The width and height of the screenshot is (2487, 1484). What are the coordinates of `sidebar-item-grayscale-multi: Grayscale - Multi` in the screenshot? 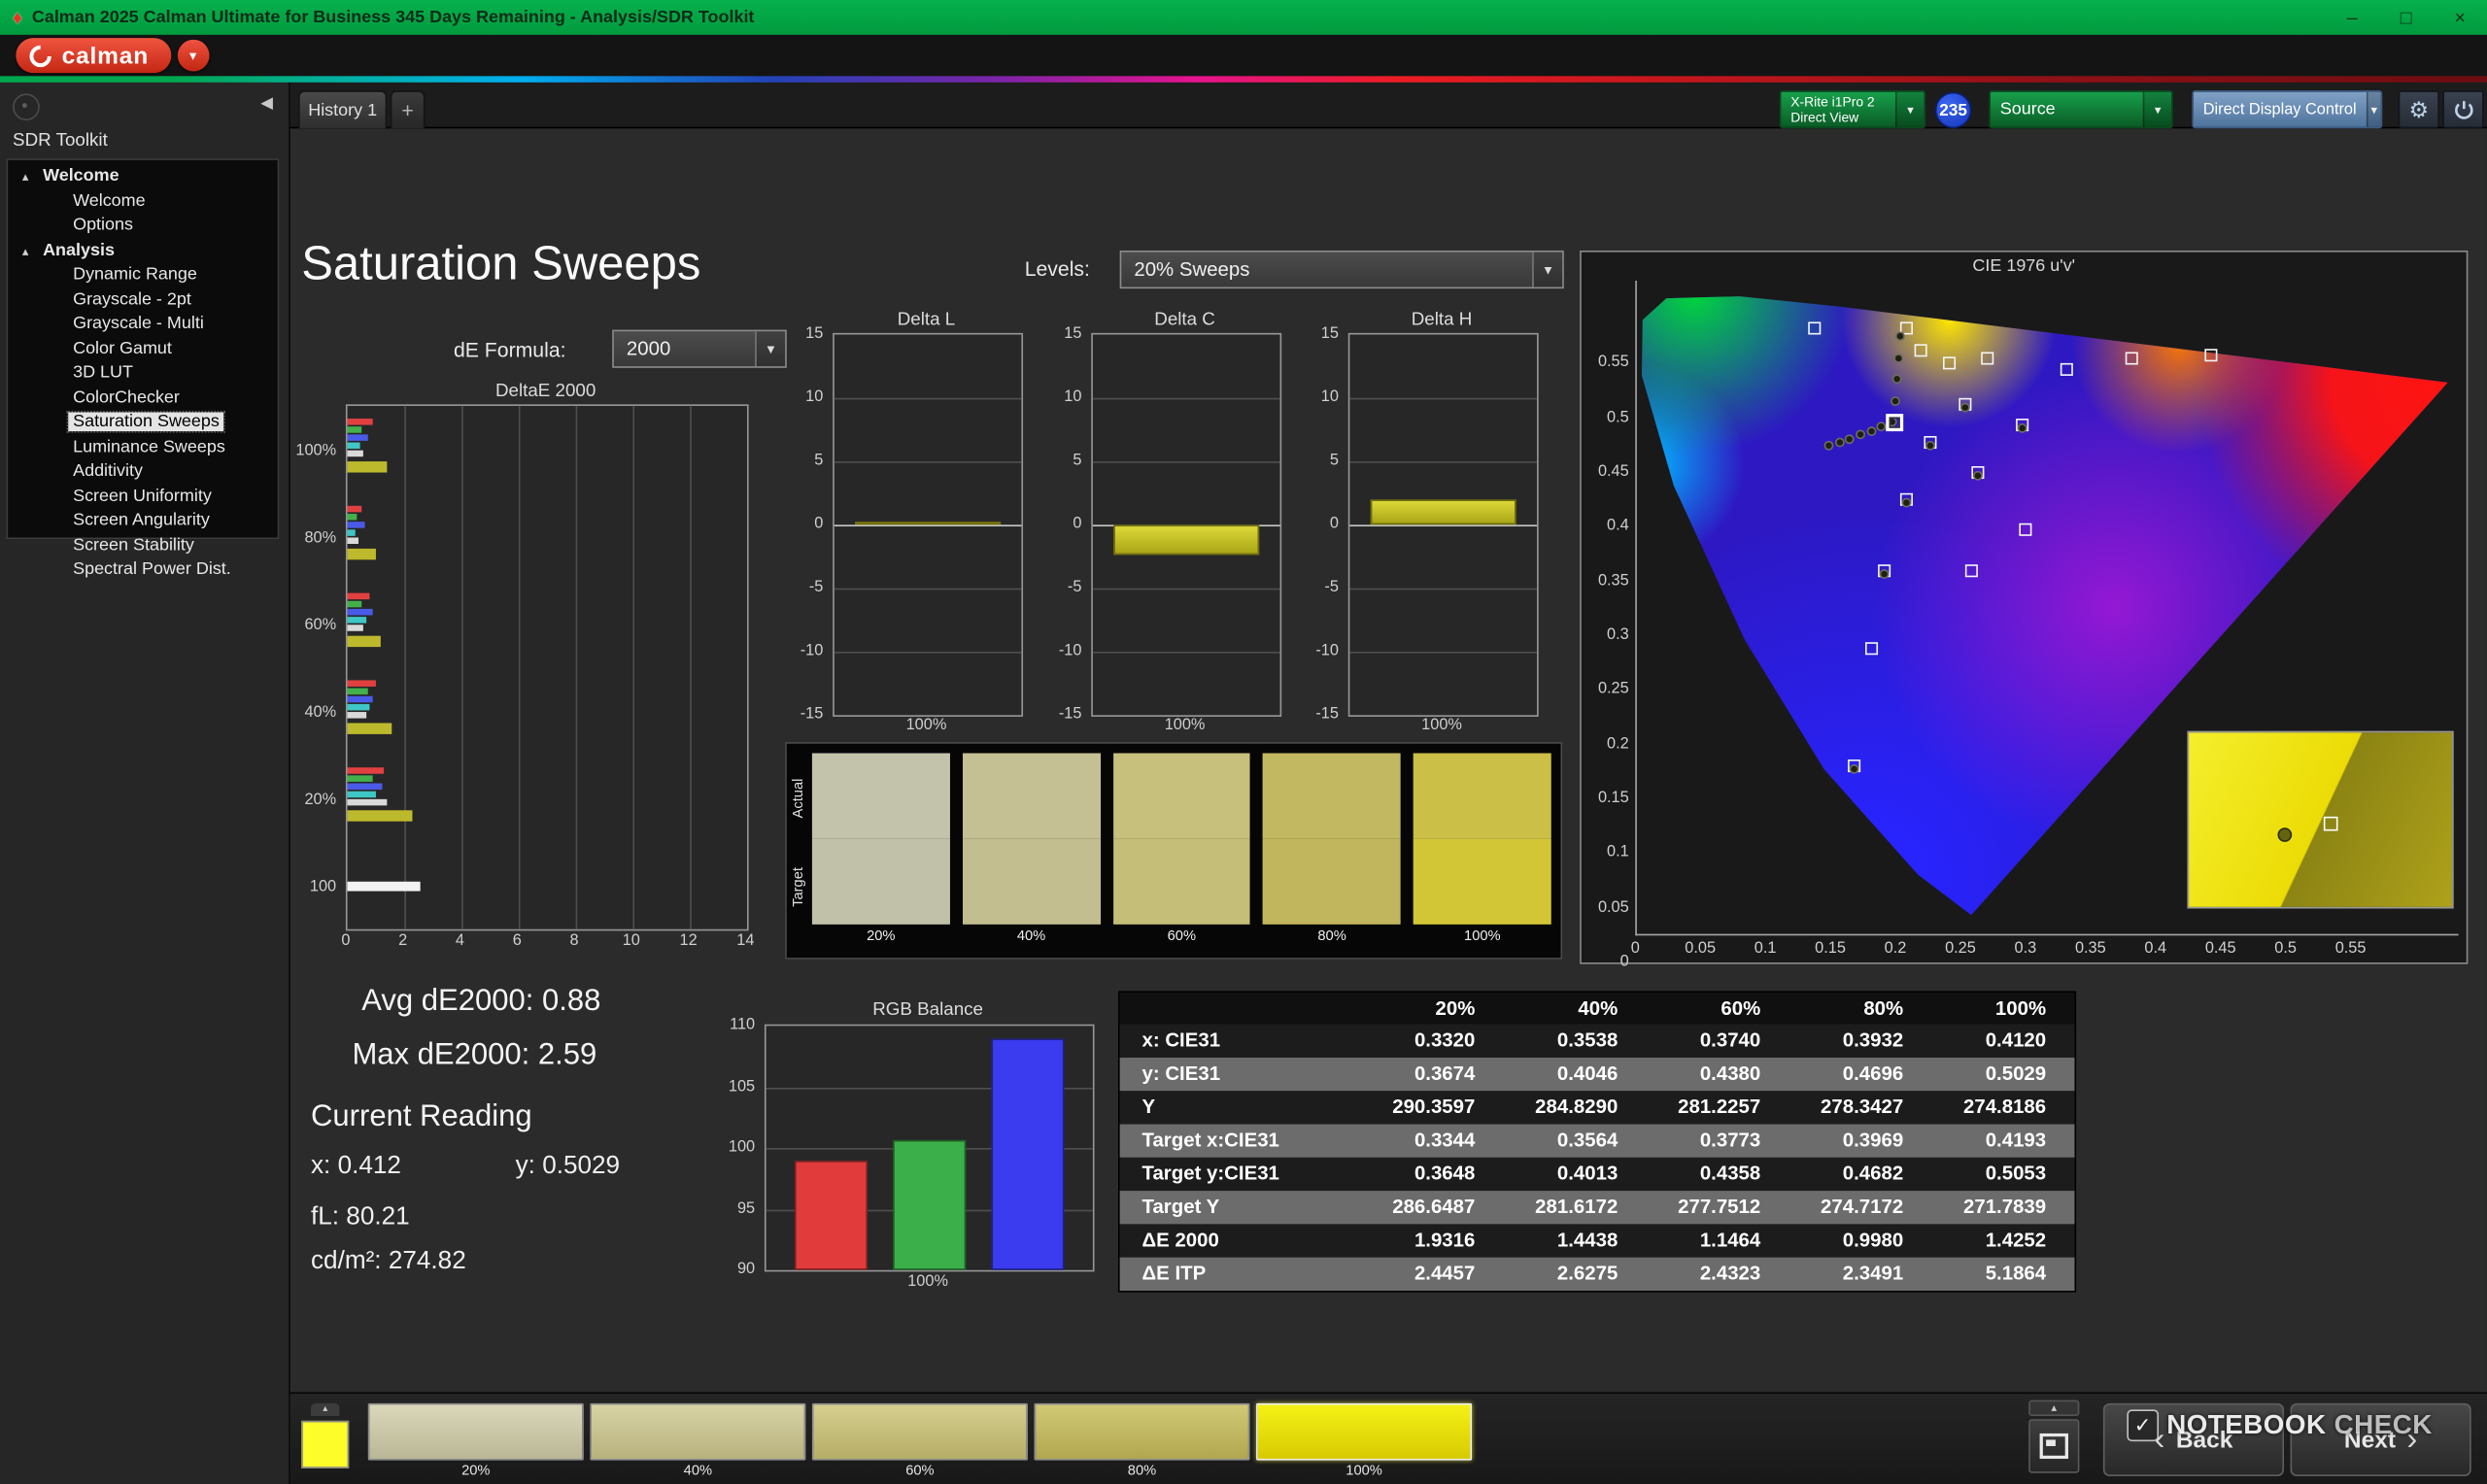 It's located at (143, 325).